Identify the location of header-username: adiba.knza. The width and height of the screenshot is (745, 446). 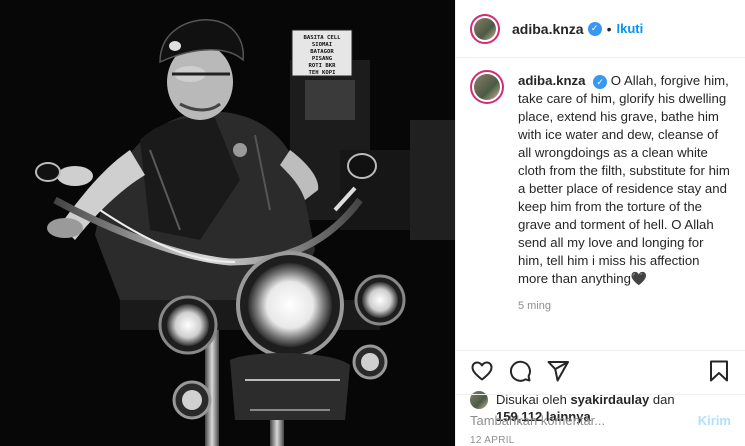
(548, 29).